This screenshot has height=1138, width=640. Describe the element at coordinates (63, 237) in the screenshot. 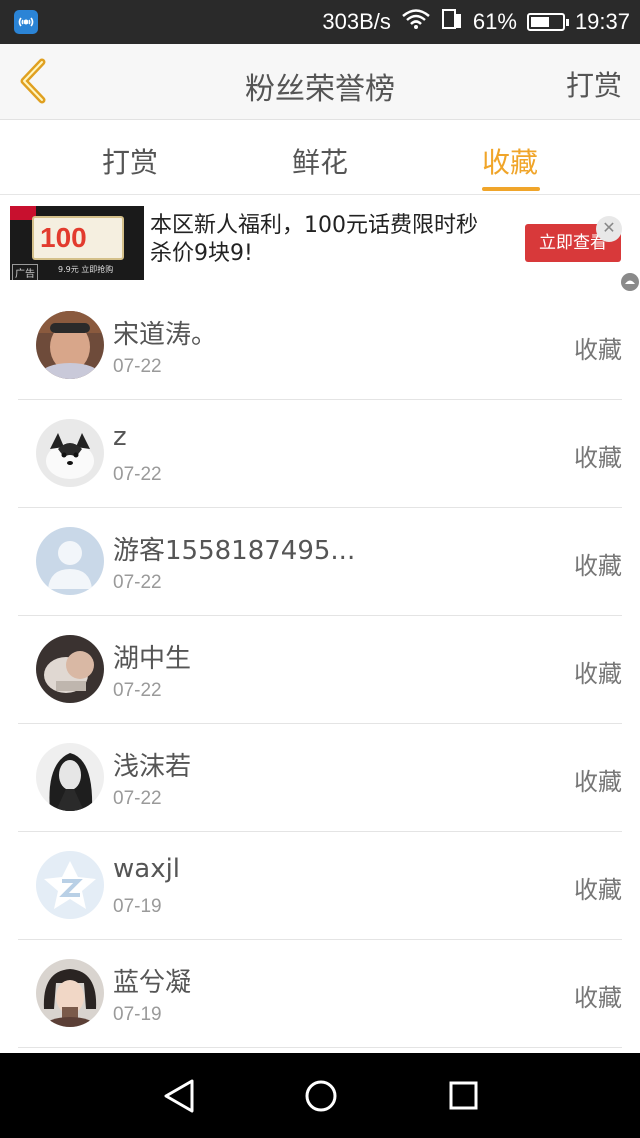

I see `coupon-amount: 100` at that location.